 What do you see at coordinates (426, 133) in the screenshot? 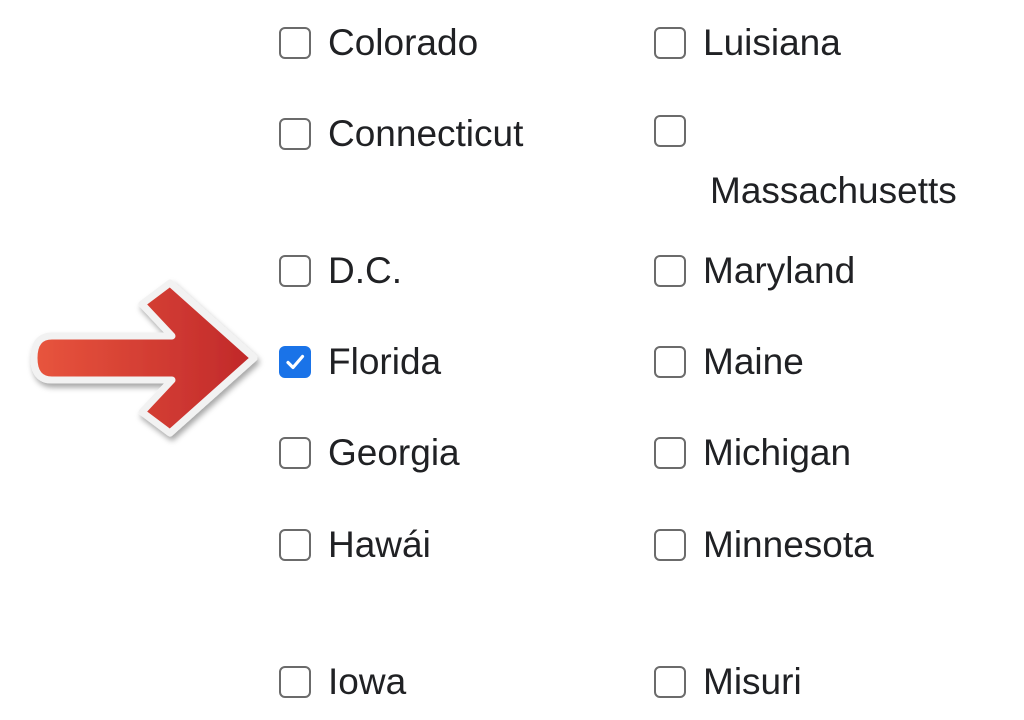
I see `checkbox-label: Connecticut` at bounding box center [426, 133].